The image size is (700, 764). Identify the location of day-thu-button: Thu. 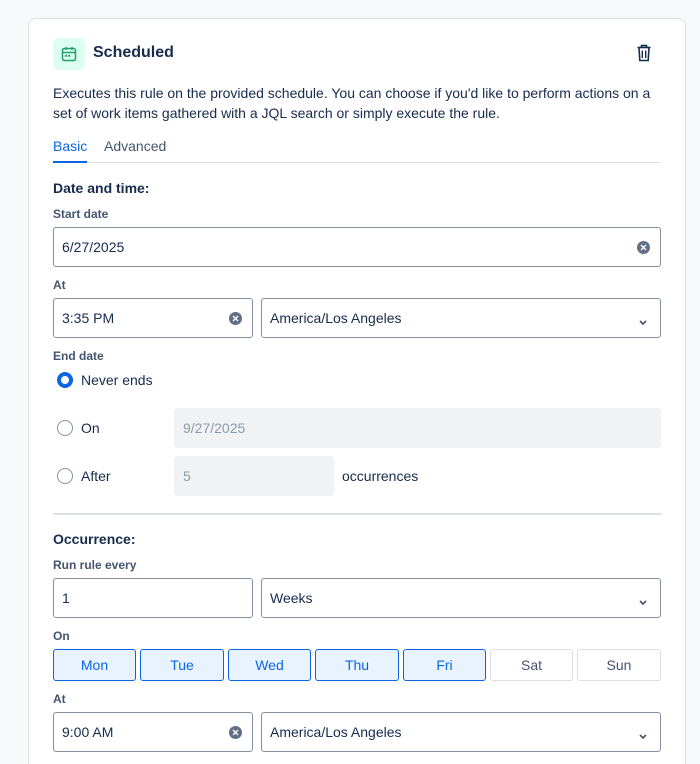
(357, 665).